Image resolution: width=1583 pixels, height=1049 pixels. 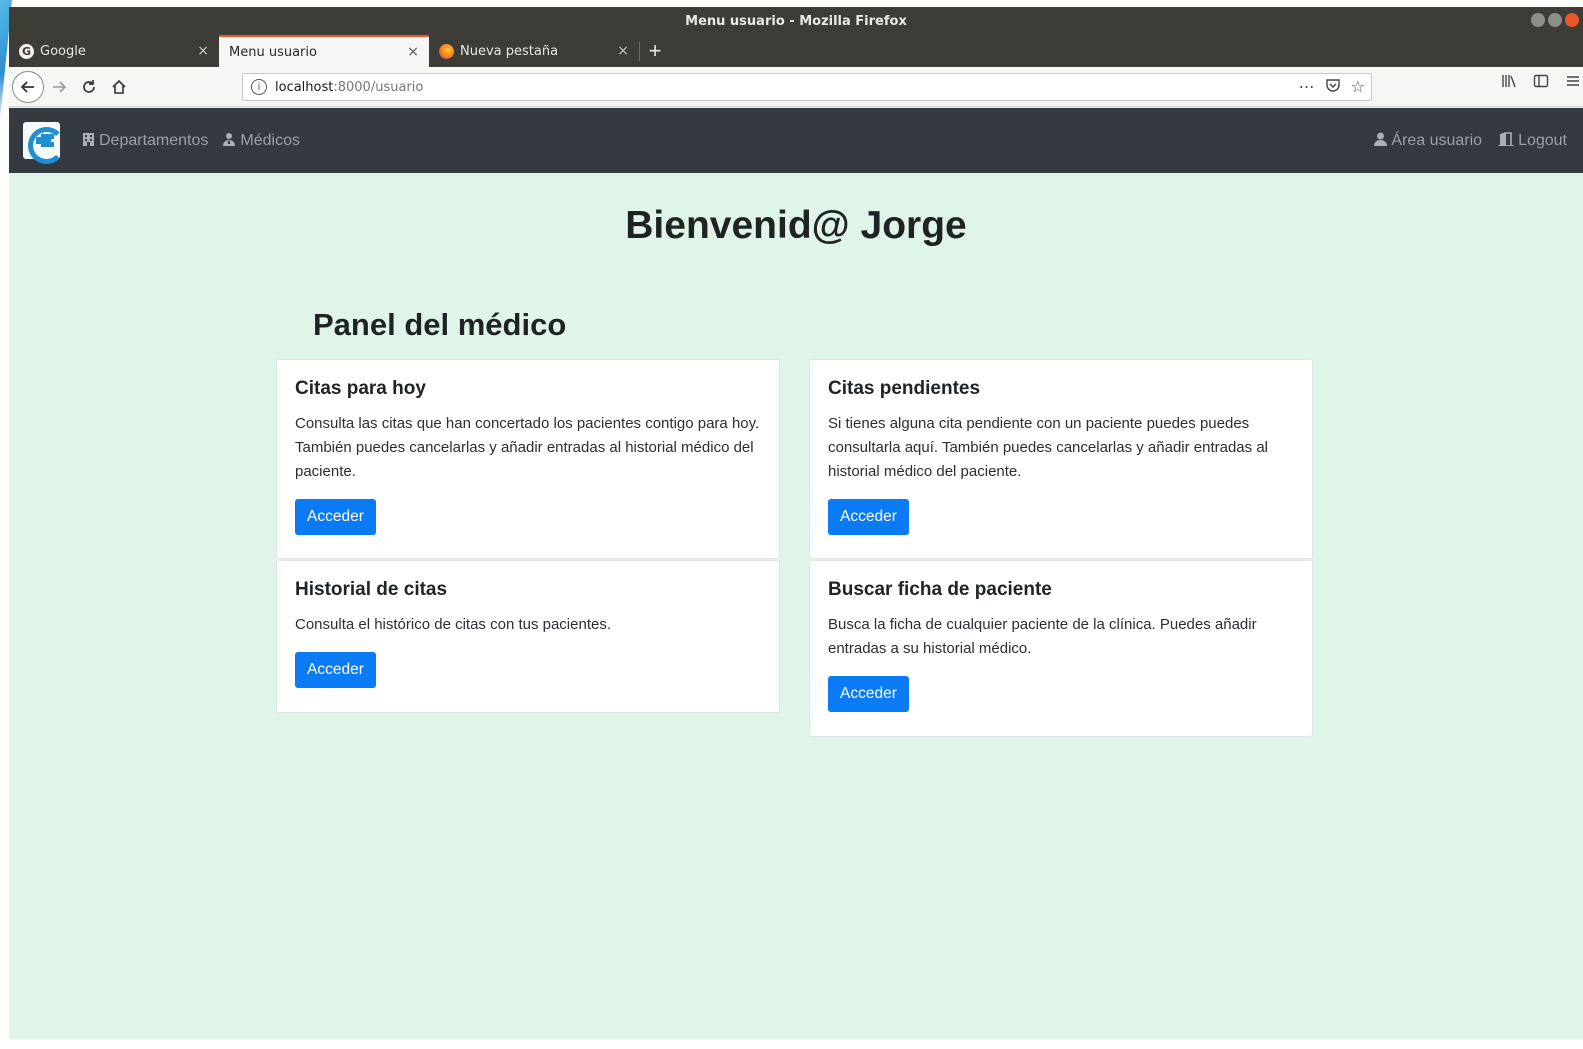 I want to click on page-actions-icon: ⋯, so click(x=1307, y=87).